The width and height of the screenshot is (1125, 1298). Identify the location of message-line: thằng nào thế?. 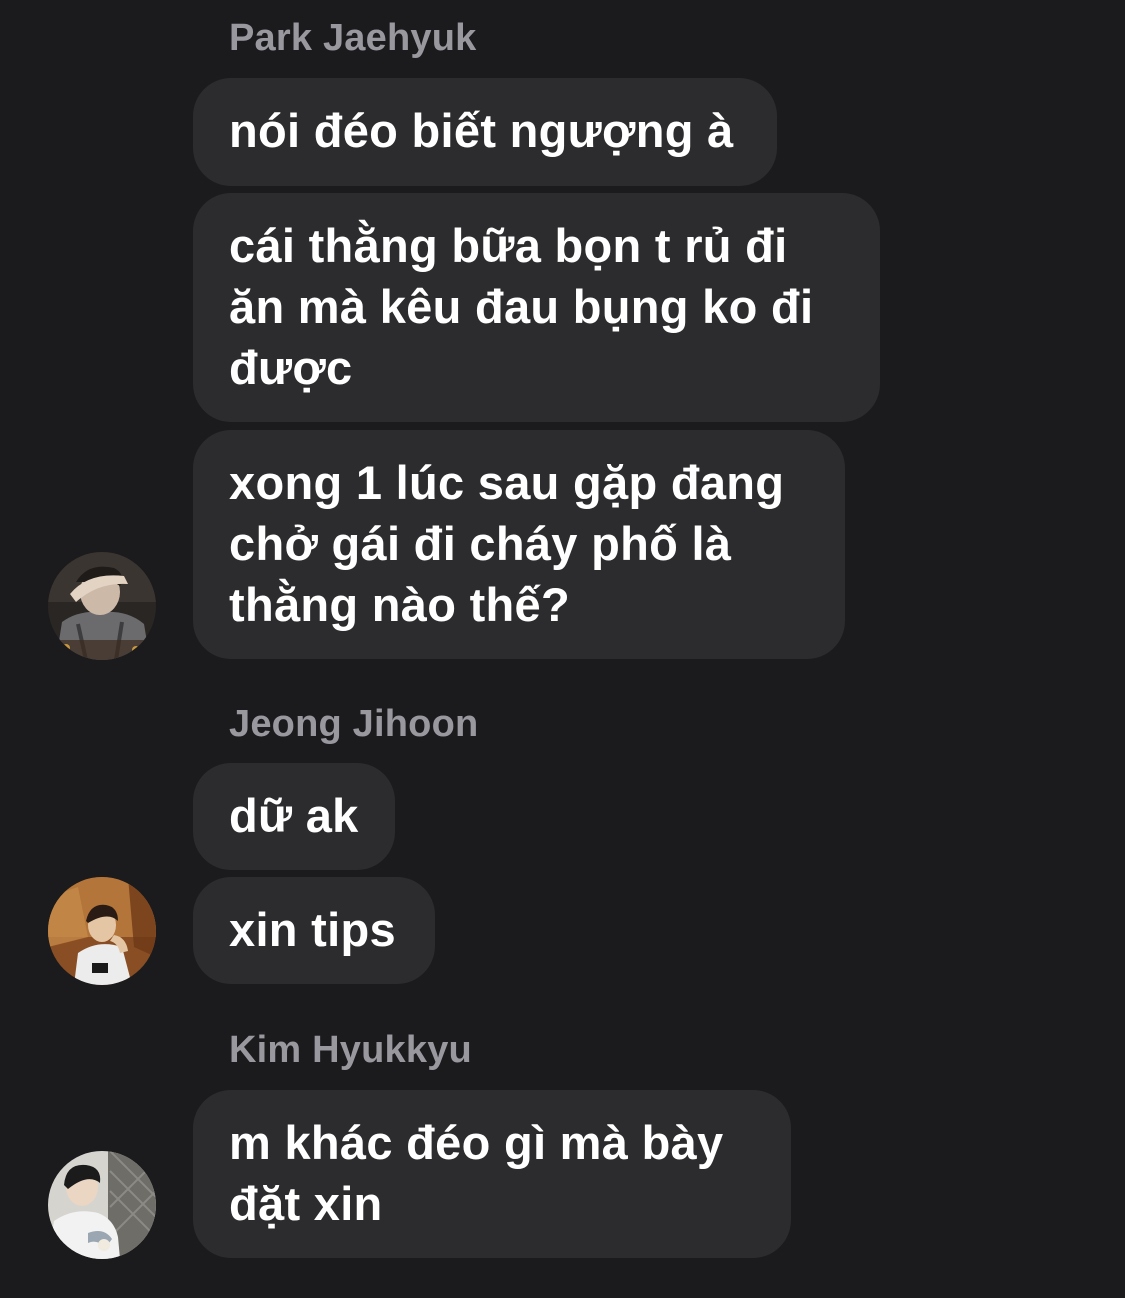
(400, 604).